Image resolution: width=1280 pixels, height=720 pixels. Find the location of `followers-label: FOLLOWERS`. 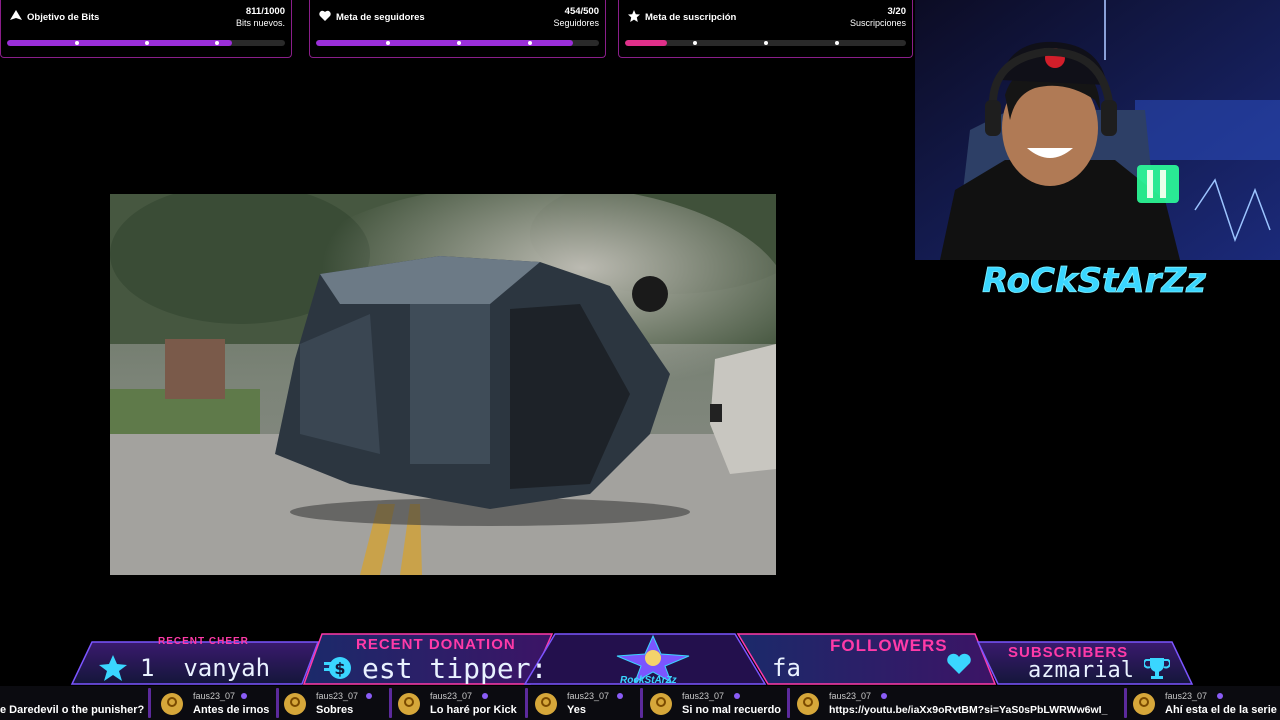

followers-label: FOLLOWERS is located at coordinates (889, 645).